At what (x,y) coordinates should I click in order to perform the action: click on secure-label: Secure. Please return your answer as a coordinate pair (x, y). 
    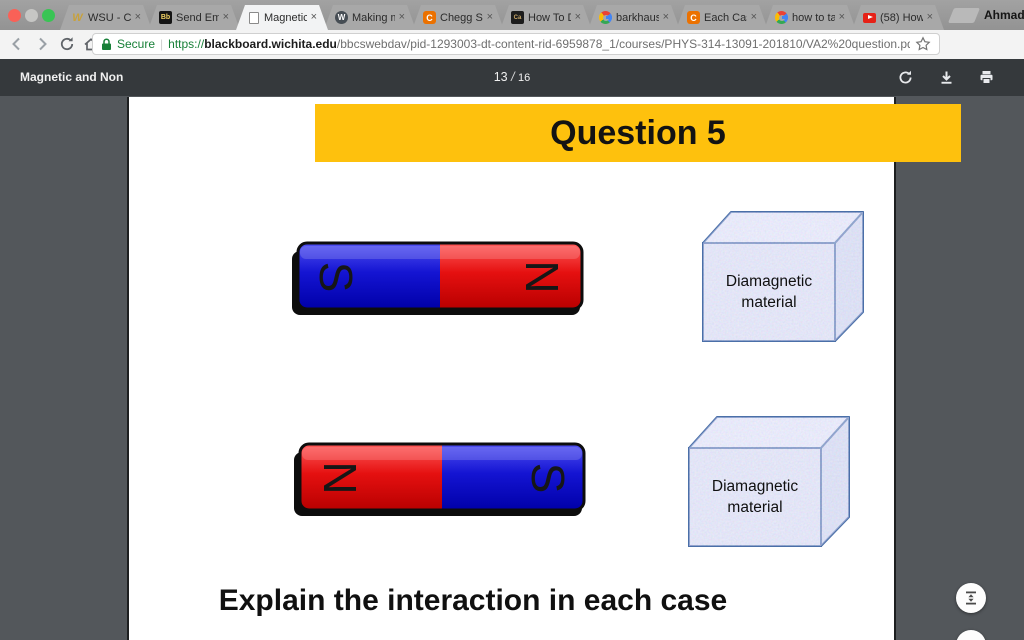
    Looking at the image, I should click on (136, 44).